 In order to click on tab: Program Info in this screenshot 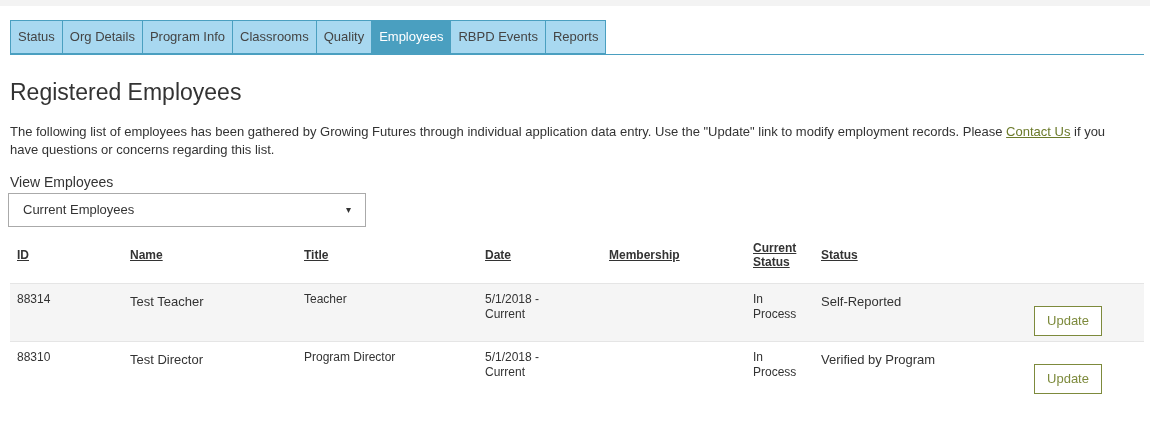, I will do `click(187, 37)`.